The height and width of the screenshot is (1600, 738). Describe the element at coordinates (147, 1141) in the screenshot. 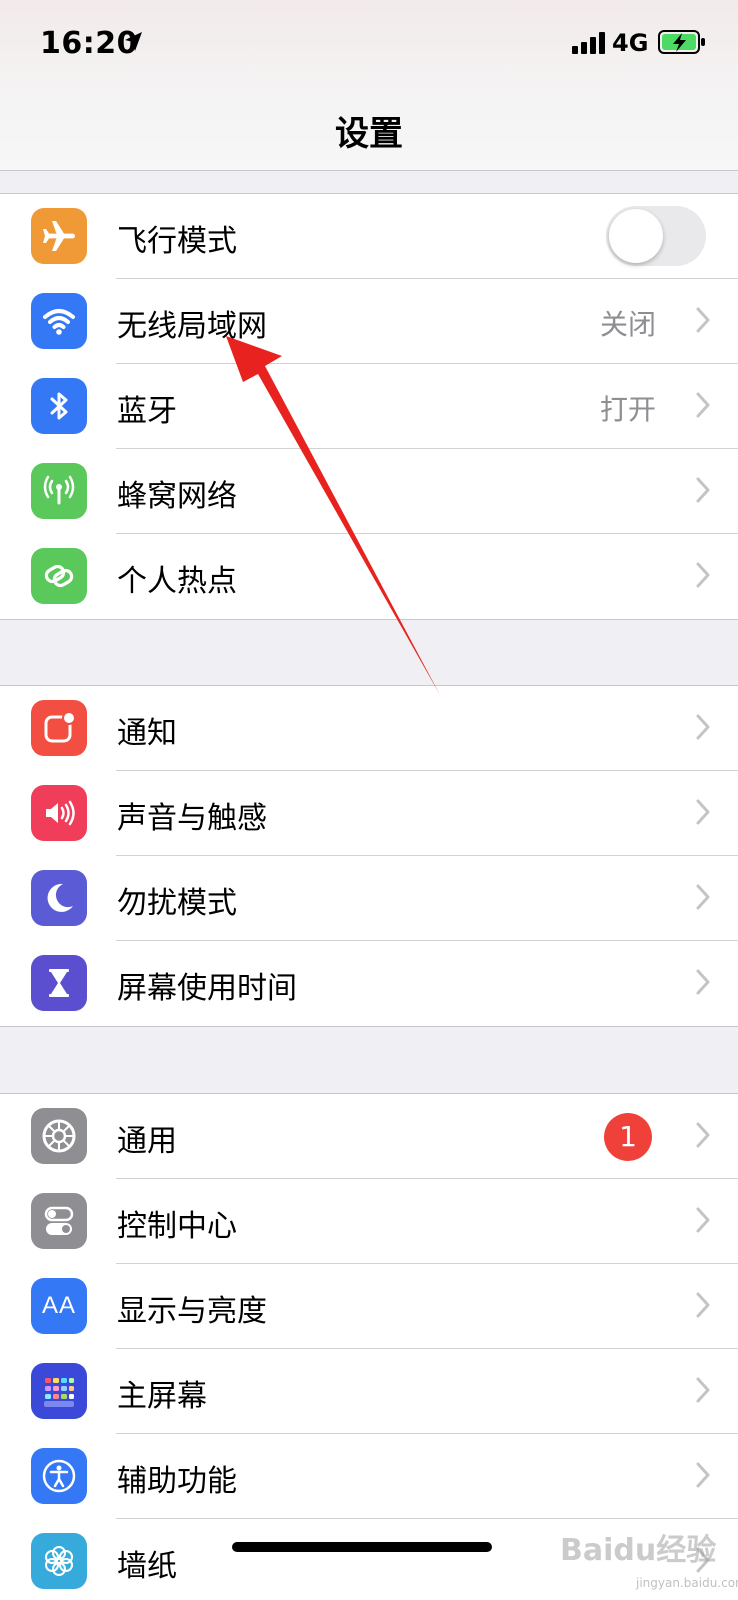

I see `row-label: 通用` at that location.